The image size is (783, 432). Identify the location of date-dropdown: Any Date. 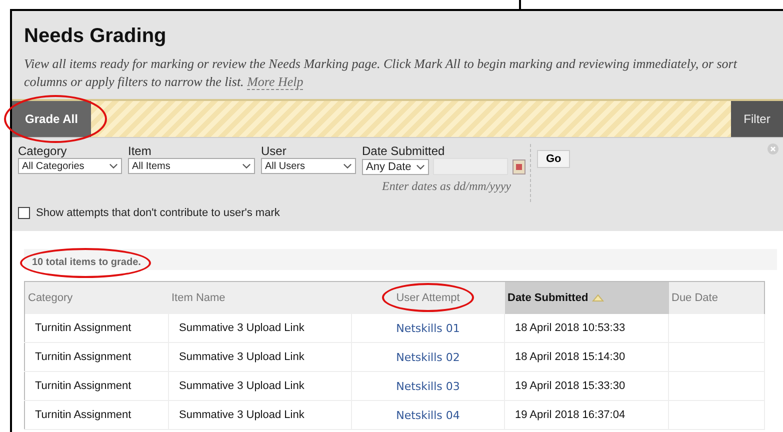
(395, 166).